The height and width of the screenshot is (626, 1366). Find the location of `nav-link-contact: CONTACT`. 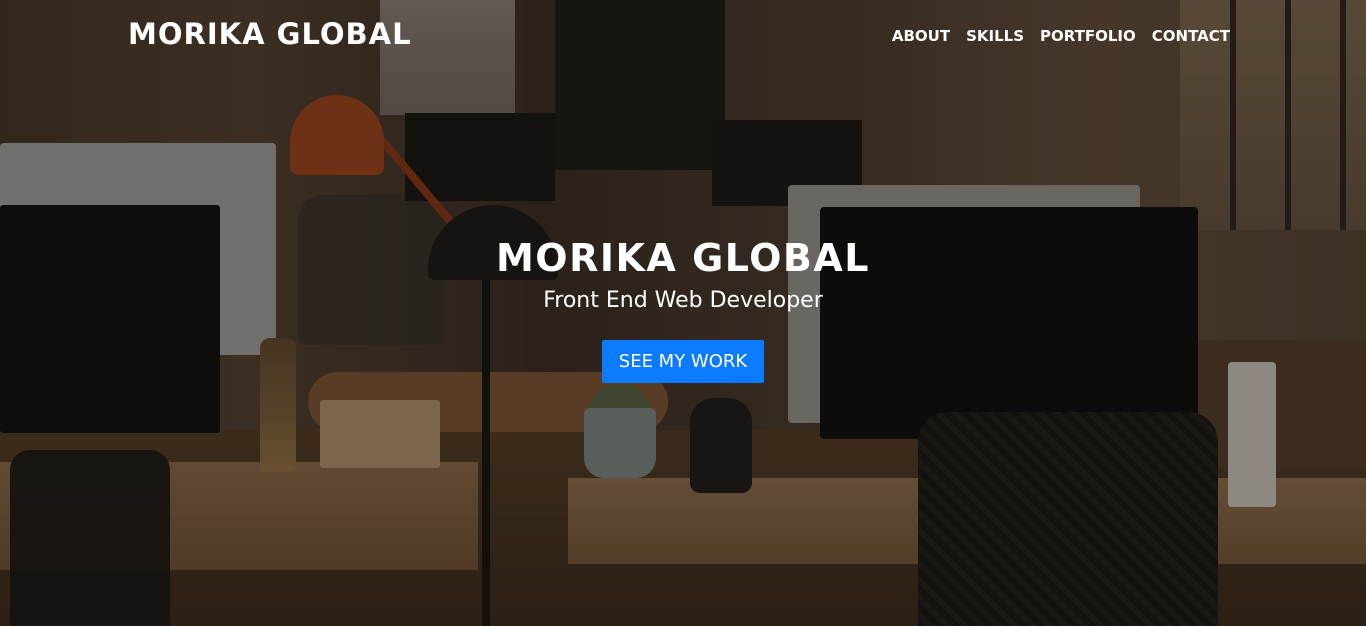

nav-link-contact: CONTACT is located at coordinates (1191, 36).